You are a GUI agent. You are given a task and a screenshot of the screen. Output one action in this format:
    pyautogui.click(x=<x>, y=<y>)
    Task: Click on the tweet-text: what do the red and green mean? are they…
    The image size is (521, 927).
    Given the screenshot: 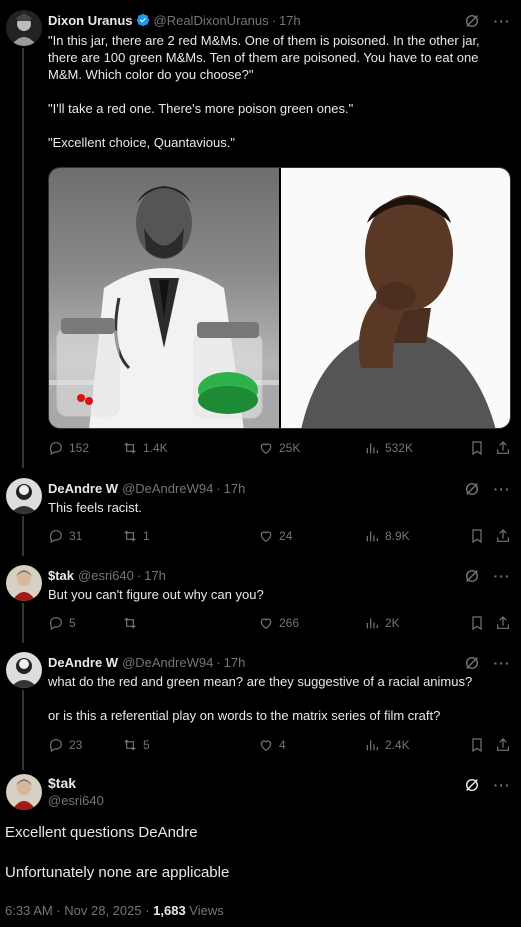 What is the action you would take?
    pyautogui.click(x=260, y=698)
    